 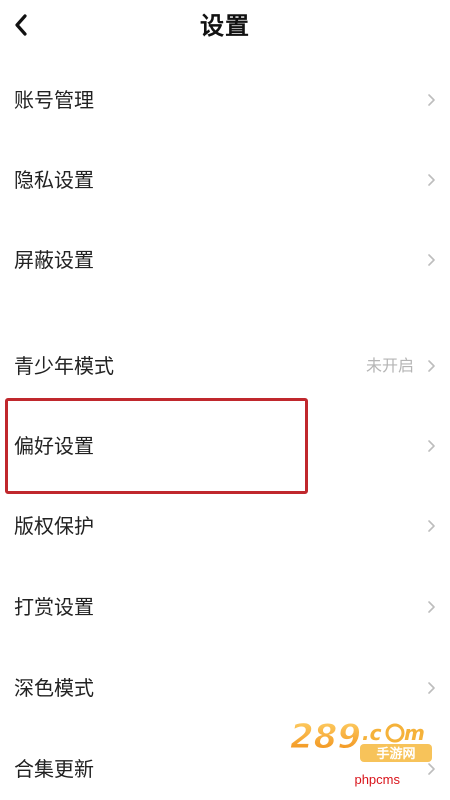 What do you see at coordinates (225, 366) in the screenshot?
I see `menu-item-teen-mode: 青少年模式 未开启` at bounding box center [225, 366].